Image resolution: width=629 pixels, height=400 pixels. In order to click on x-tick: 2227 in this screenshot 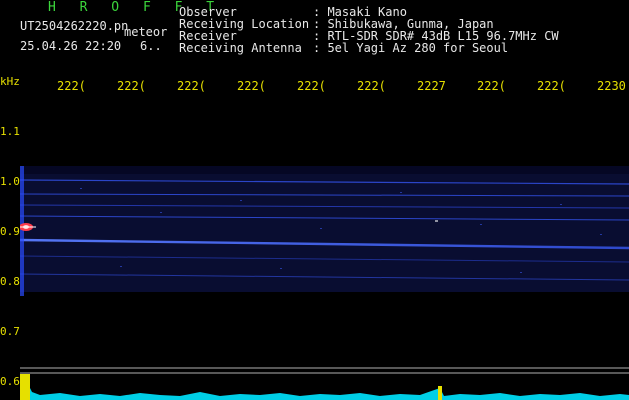, I will do `click(431, 86)`.